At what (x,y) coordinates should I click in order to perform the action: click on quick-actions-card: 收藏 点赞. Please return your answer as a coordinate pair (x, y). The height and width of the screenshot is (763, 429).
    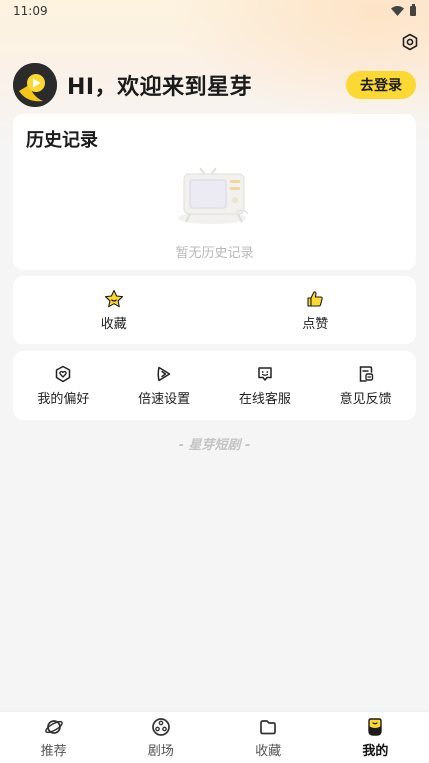
    Looking at the image, I should click on (214, 310).